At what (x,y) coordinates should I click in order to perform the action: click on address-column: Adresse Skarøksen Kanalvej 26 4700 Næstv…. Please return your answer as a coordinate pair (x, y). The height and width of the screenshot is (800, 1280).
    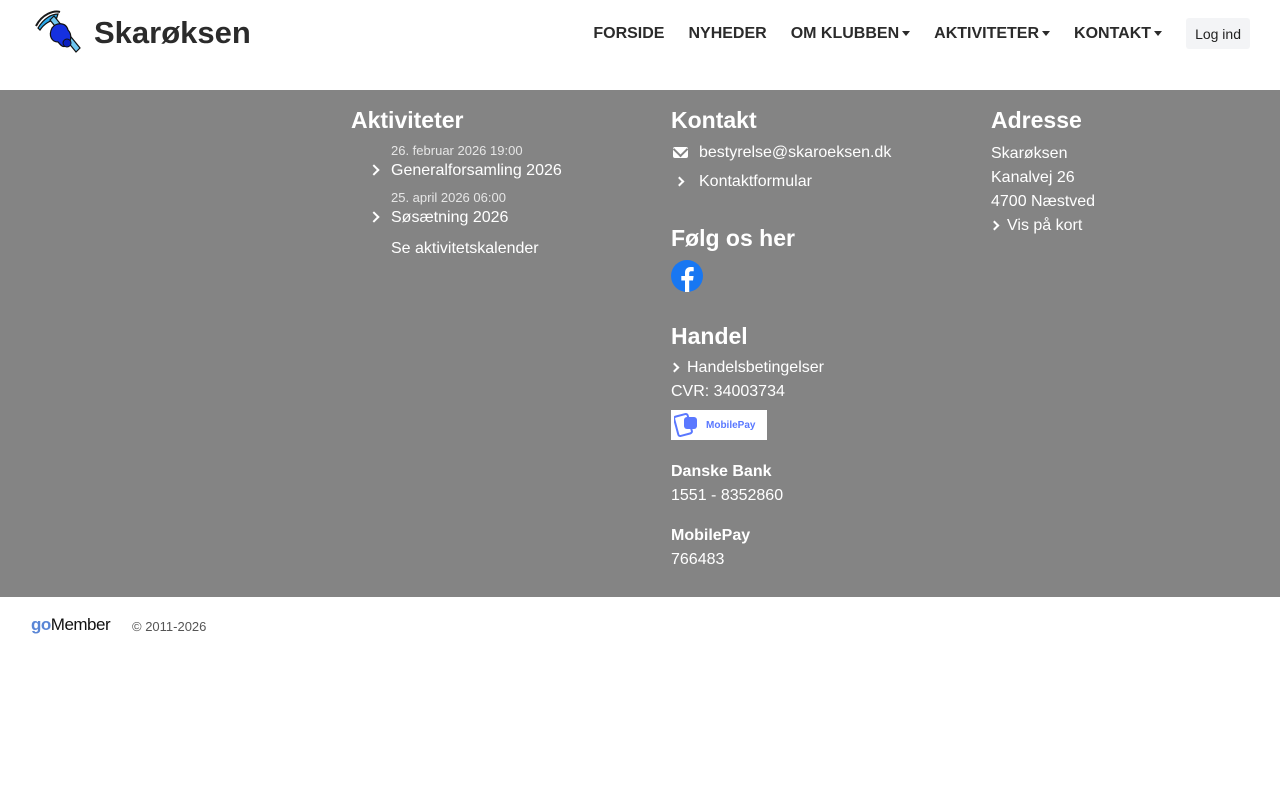
    Looking at the image, I should click on (1125, 172).